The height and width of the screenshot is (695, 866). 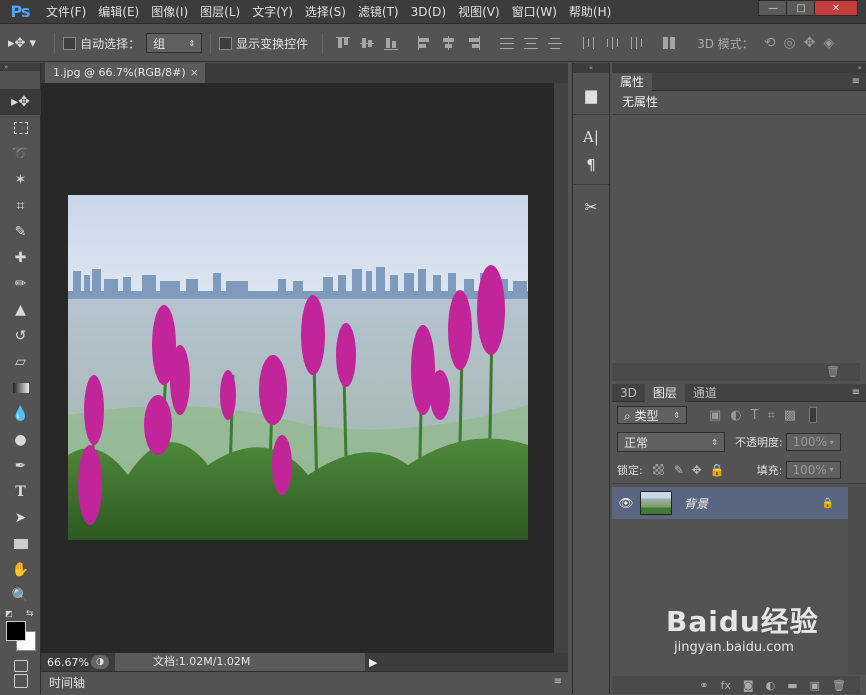 What do you see at coordinates (70, 43) in the screenshot?
I see `auto-select-checkbox` at bounding box center [70, 43].